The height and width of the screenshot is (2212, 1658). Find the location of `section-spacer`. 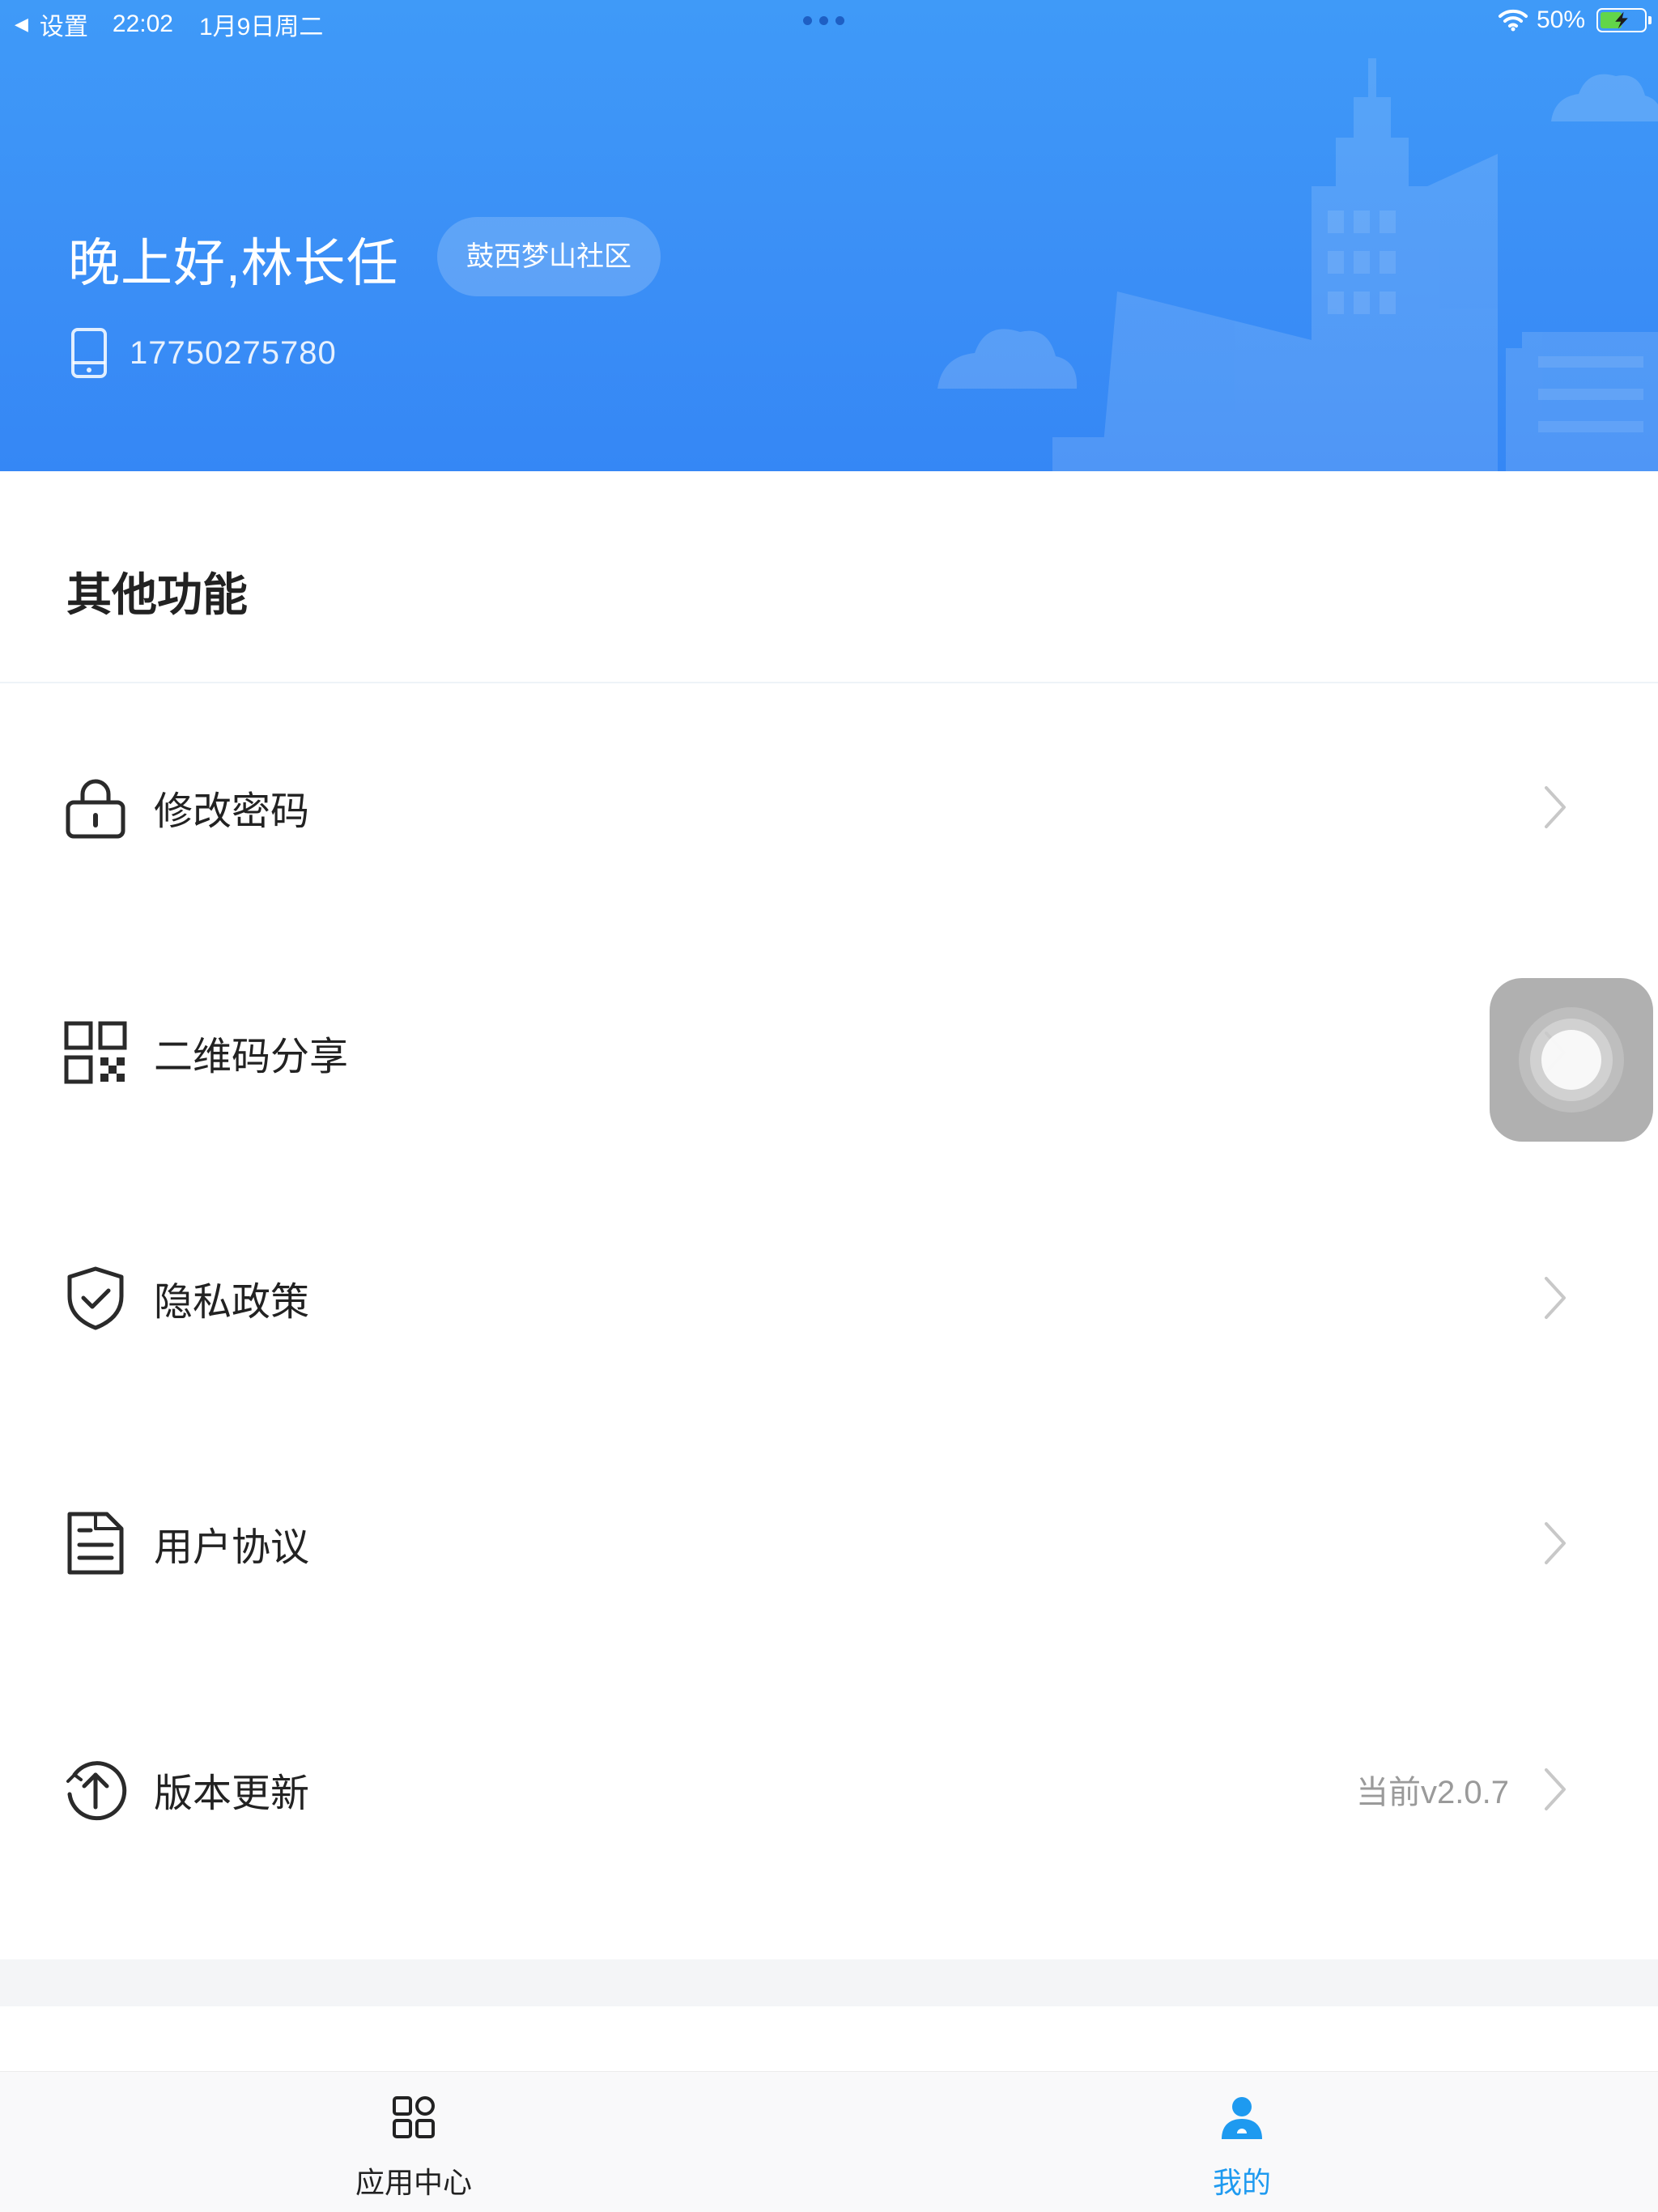

section-spacer is located at coordinates (829, 1982).